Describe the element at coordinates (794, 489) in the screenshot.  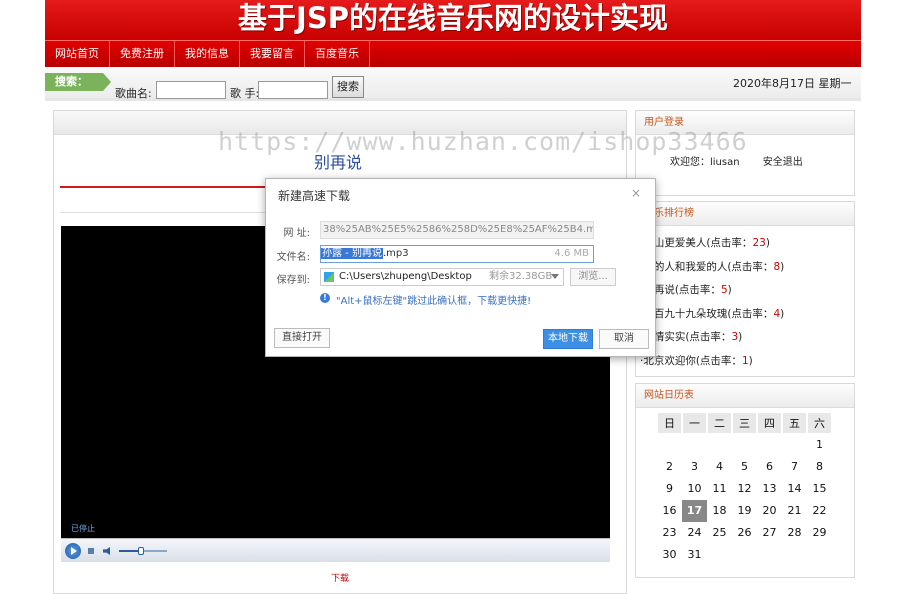
I see `calendar-day: 14` at that location.